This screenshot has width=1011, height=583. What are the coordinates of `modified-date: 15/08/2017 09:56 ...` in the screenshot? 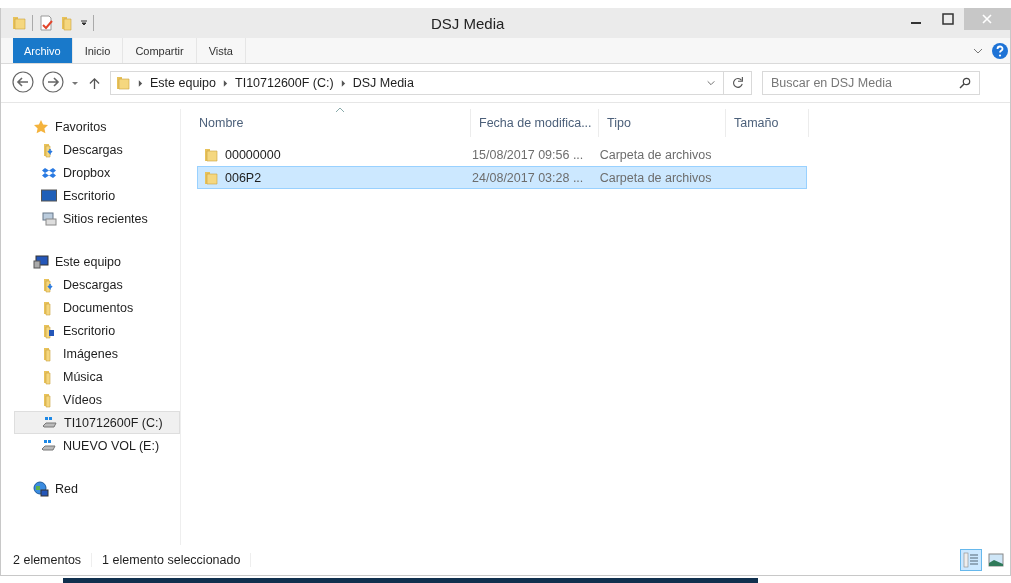 It's located at (528, 154).